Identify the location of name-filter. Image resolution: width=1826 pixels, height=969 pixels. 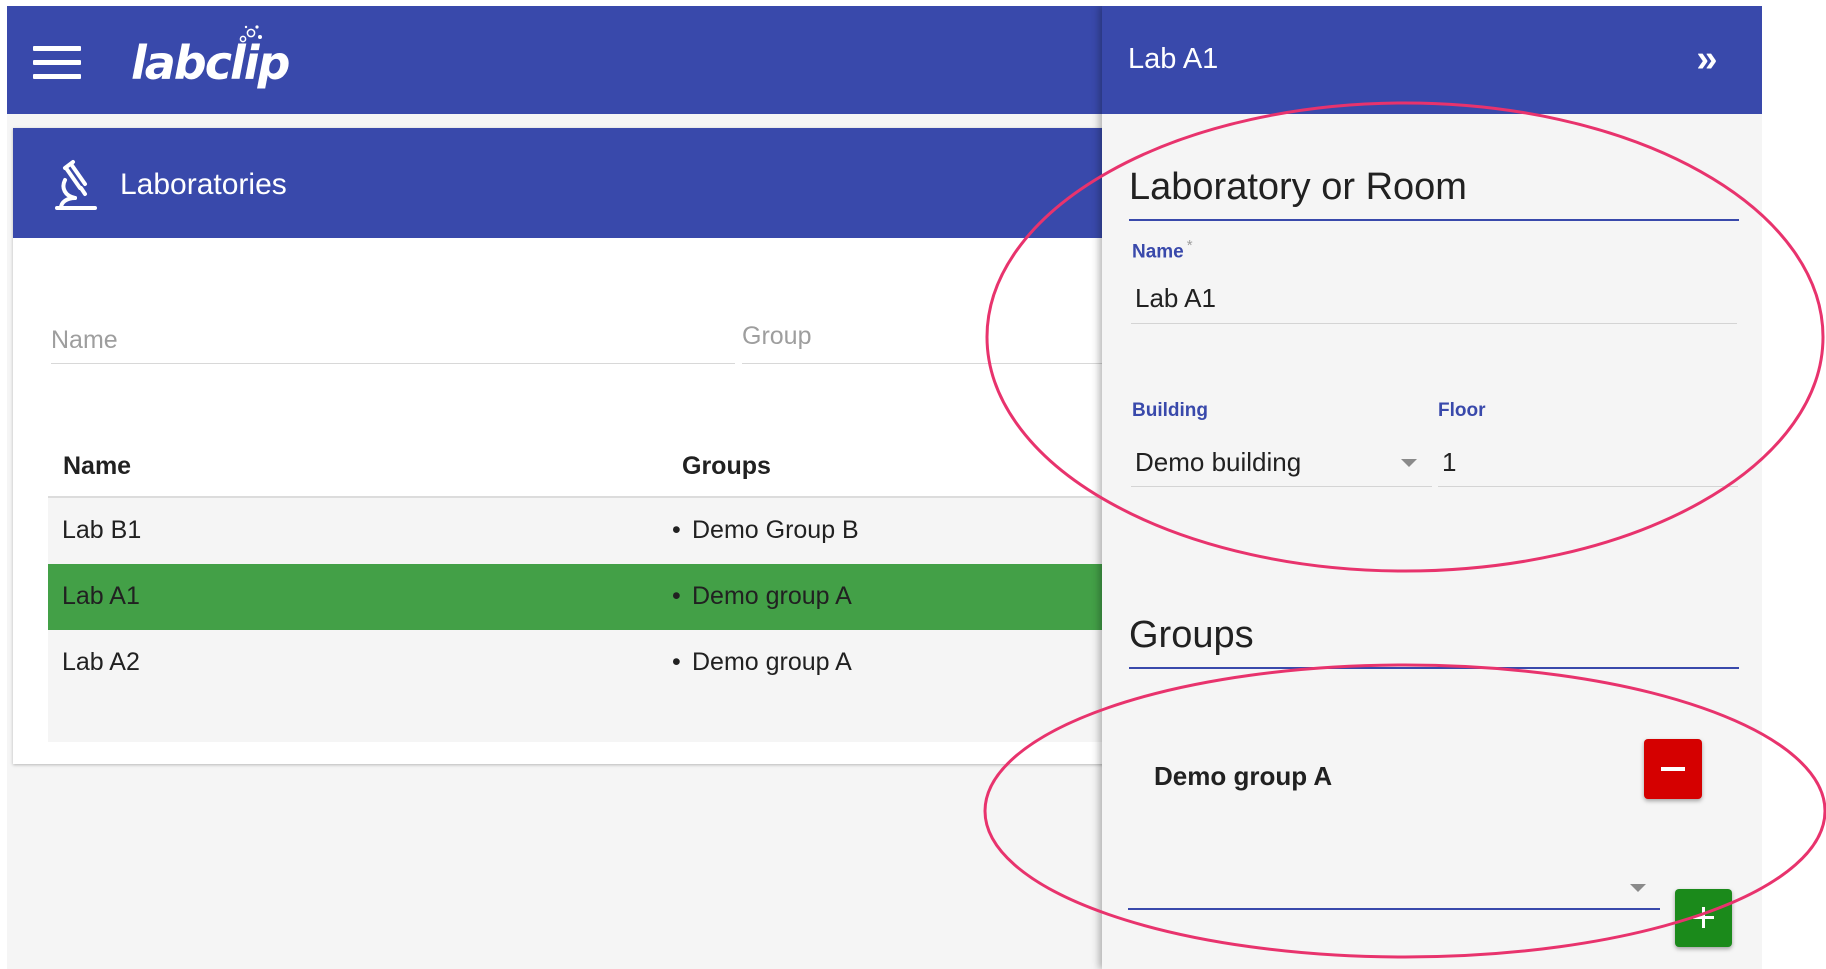
(393, 335).